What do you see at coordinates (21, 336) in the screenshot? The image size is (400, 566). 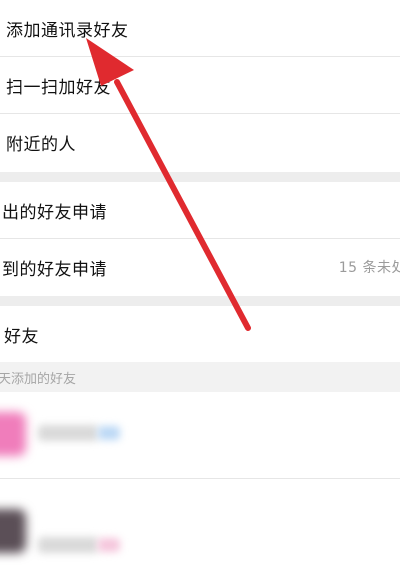 I see `friends-label: 好友` at bounding box center [21, 336].